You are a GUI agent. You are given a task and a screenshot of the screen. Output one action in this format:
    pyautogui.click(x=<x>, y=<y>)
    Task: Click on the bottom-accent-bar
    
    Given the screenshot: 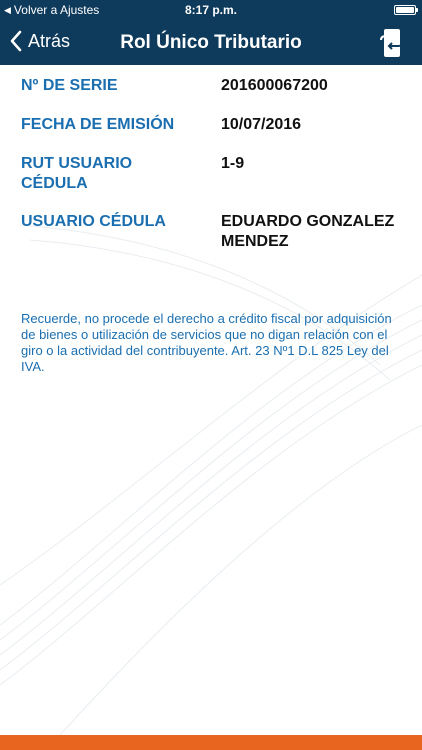 What is the action you would take?
    pyautogui.click(x=211, y=742)
    